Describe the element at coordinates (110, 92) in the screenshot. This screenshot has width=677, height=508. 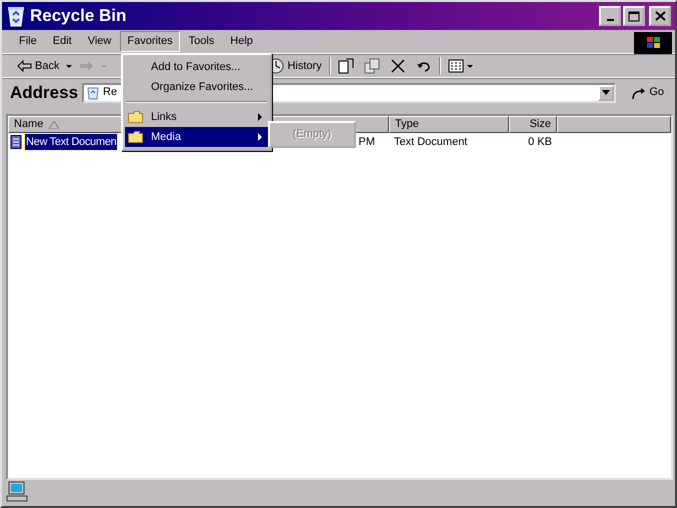
I see `address-value: Re` at that location.